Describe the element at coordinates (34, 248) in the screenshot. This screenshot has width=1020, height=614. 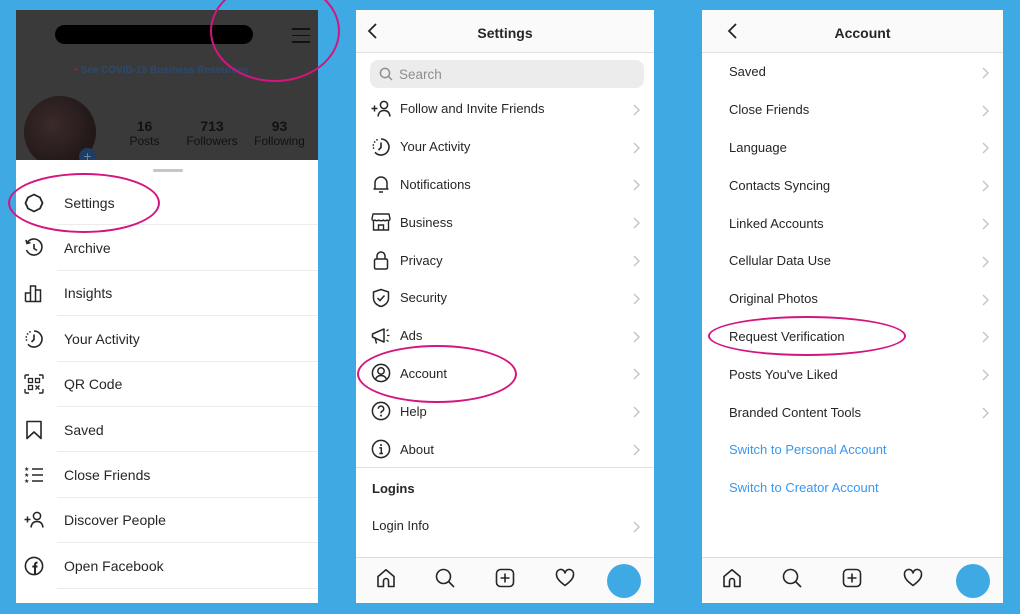
I see `archive-icon` at that location.